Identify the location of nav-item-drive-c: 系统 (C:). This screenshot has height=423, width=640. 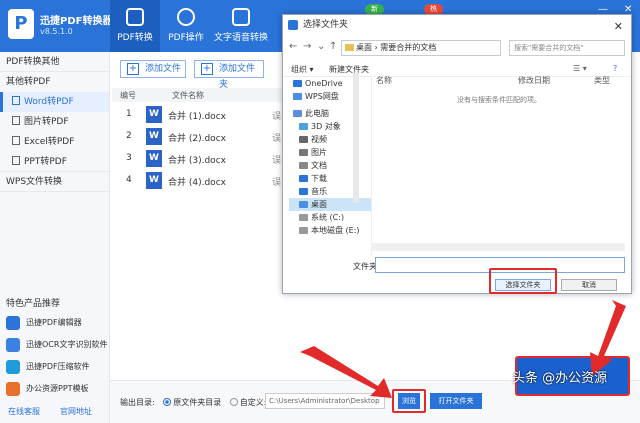
(330, 217).